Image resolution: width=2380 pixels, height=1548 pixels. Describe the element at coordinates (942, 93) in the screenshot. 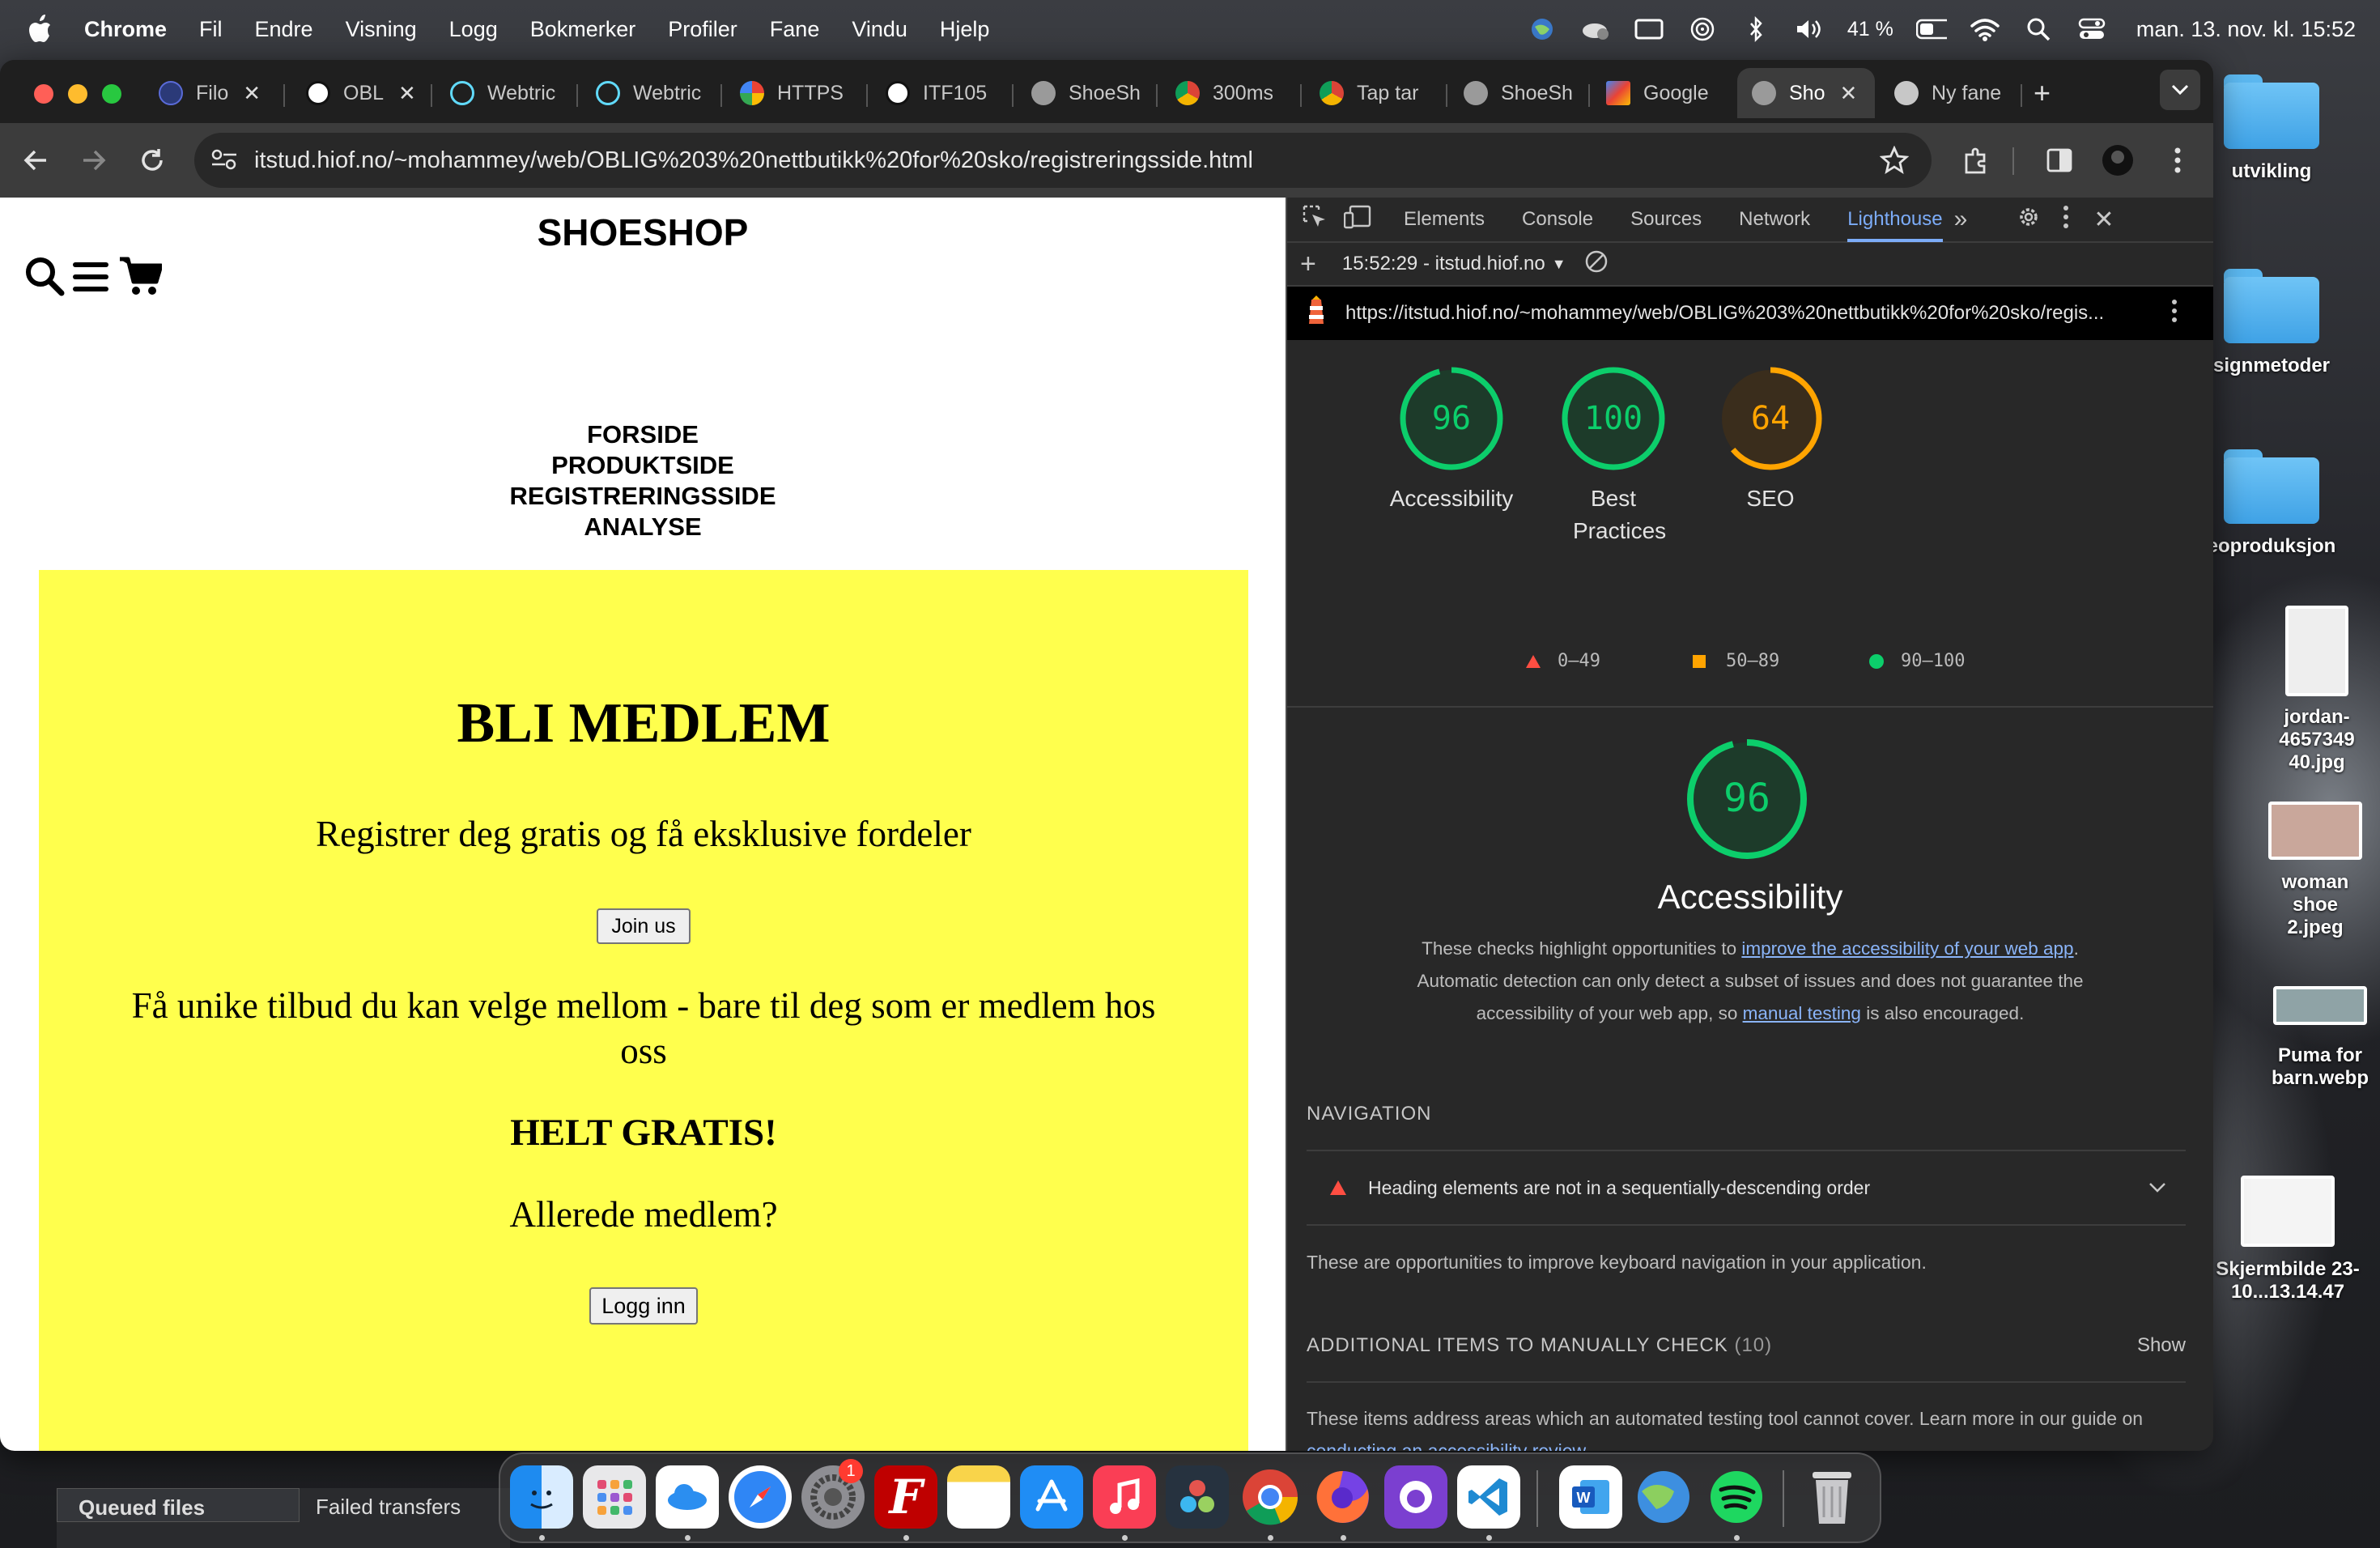

I see `tab-itf105: ITF105` at that location.